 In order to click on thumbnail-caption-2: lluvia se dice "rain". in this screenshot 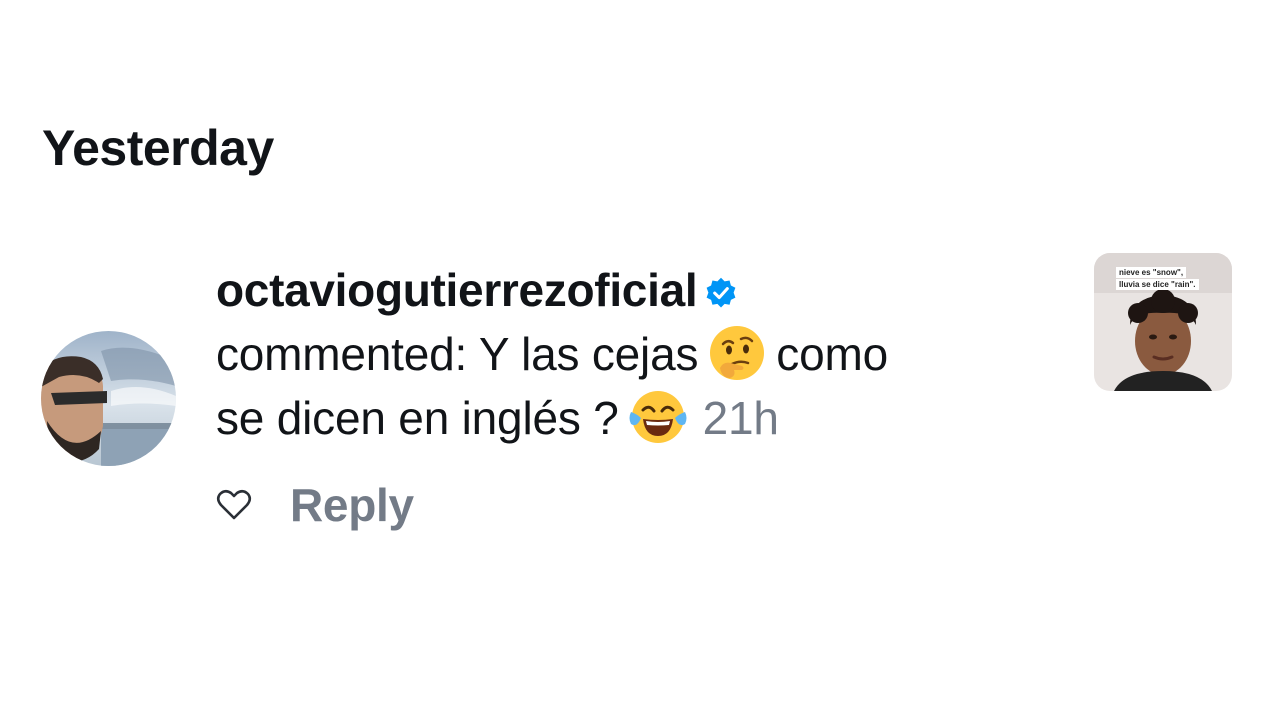, I will do `click(1157, 284)`.